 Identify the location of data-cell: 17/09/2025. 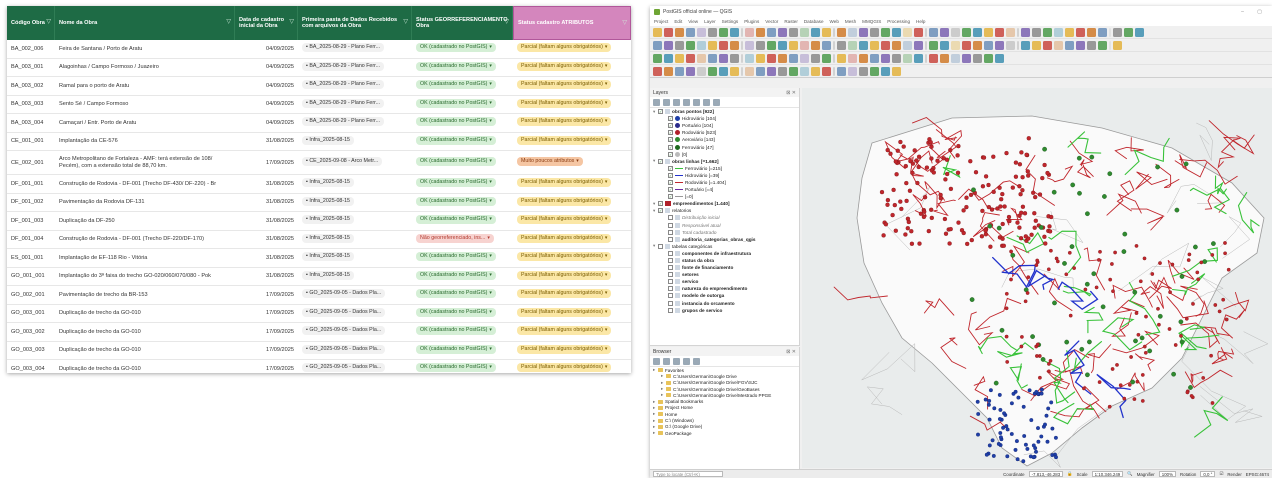
(266, 369).